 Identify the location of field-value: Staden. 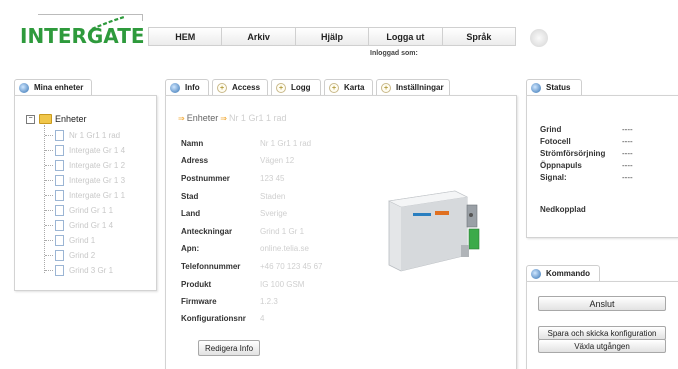
(273, 196).